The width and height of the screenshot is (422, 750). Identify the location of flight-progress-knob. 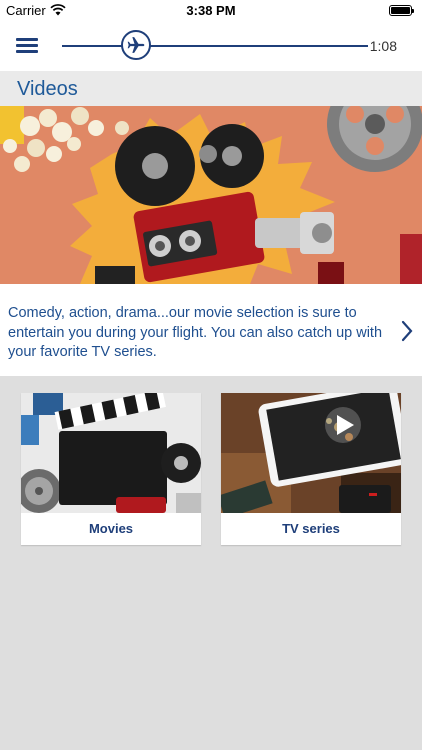
(136, 45).